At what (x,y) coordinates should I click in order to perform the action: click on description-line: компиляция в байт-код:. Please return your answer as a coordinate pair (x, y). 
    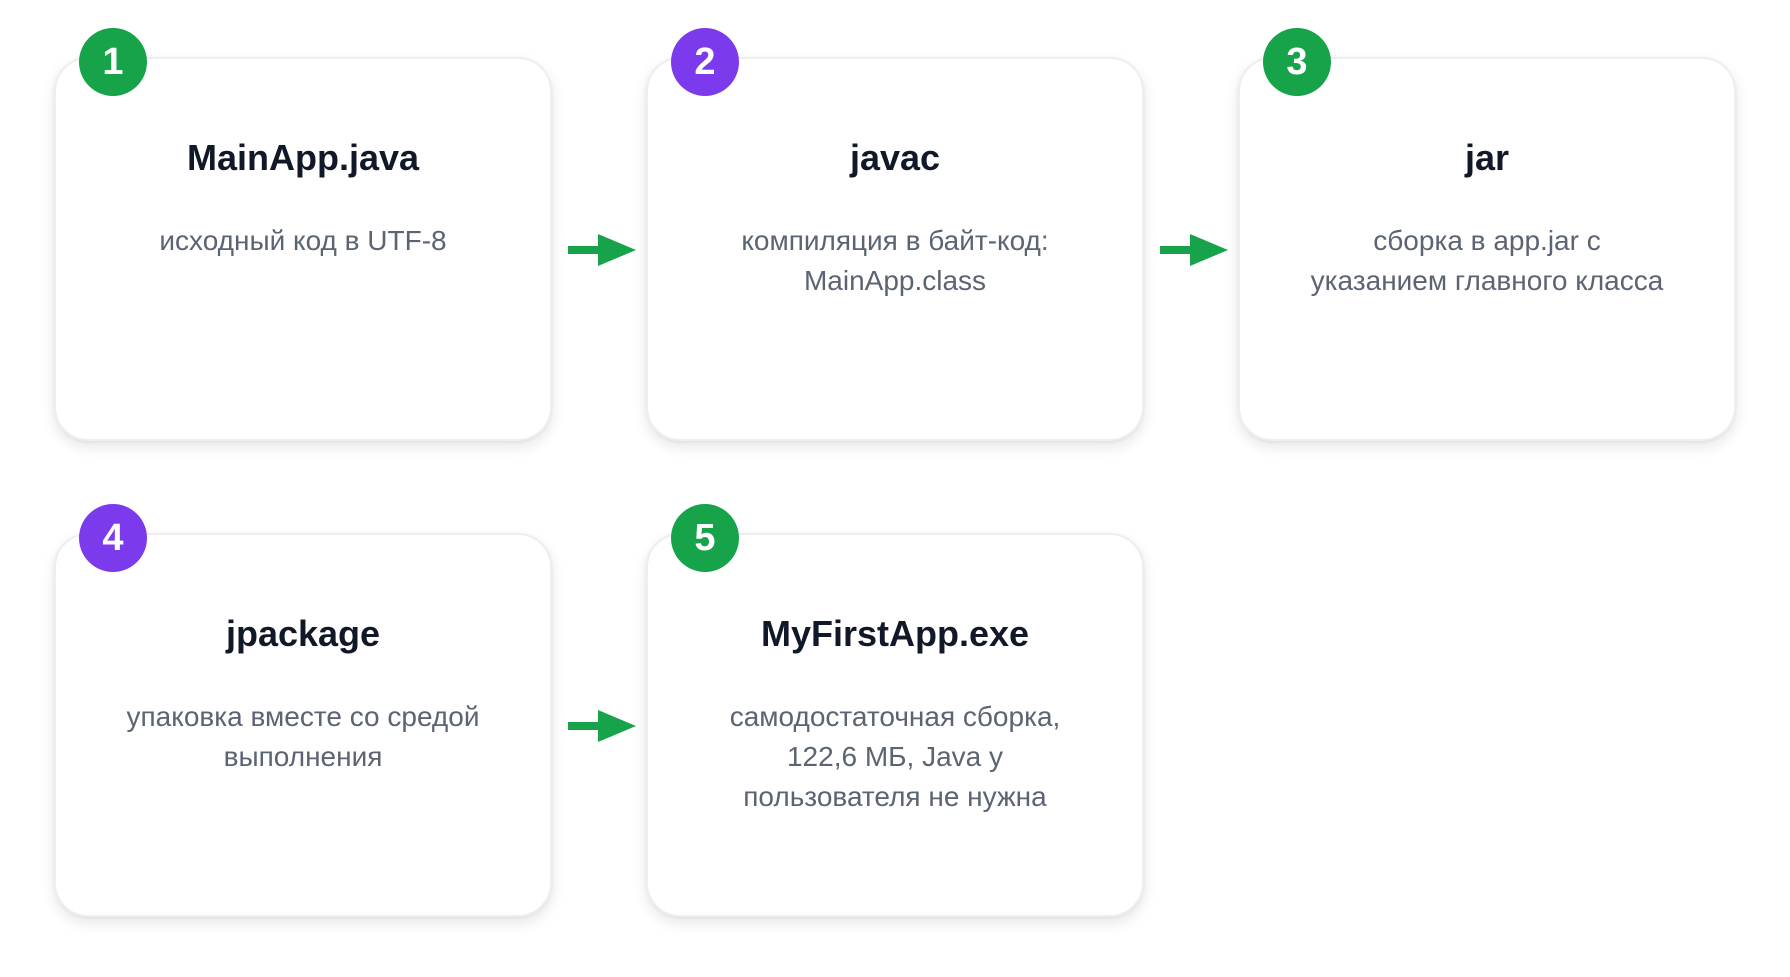
    Looking at the image, I should click on (895, 240).